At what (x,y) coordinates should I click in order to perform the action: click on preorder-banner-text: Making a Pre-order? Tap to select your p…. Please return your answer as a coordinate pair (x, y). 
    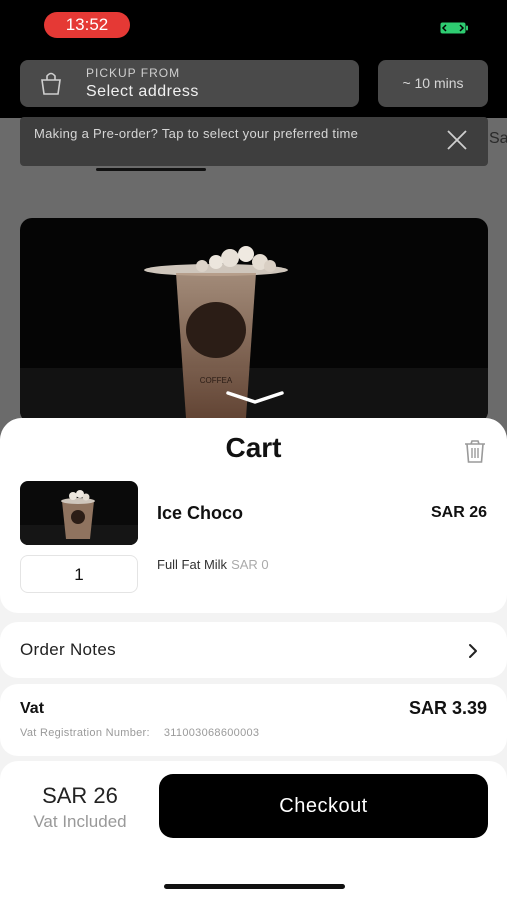
    Looking at the image, I should click on (196, 133).